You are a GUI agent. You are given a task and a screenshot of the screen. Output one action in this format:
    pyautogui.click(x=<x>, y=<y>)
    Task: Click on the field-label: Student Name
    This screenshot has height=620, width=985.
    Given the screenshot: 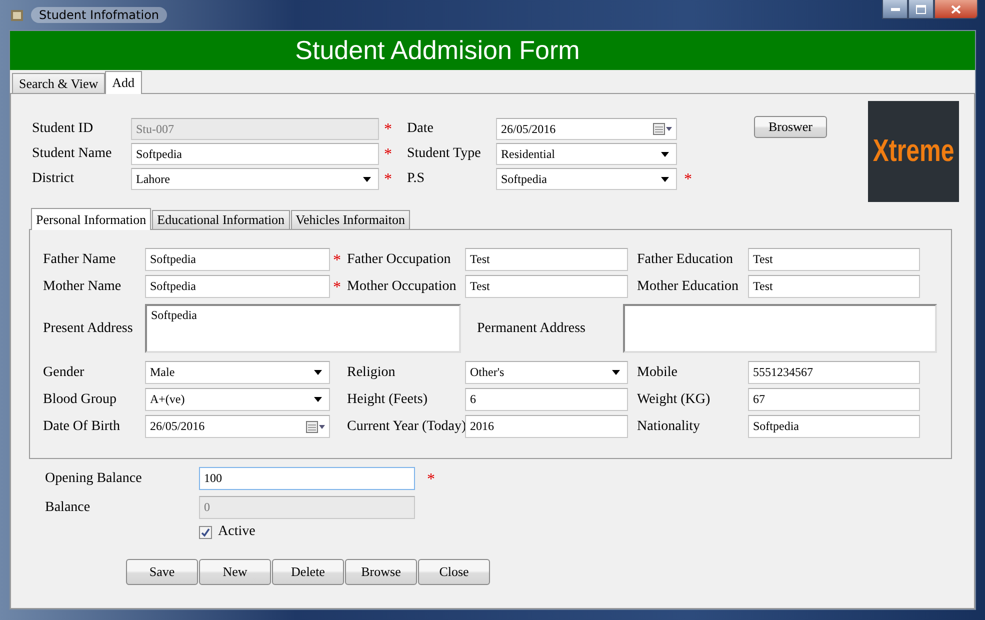 What is the action you would take?
    pyautogui.click(x=72, y=154)
    